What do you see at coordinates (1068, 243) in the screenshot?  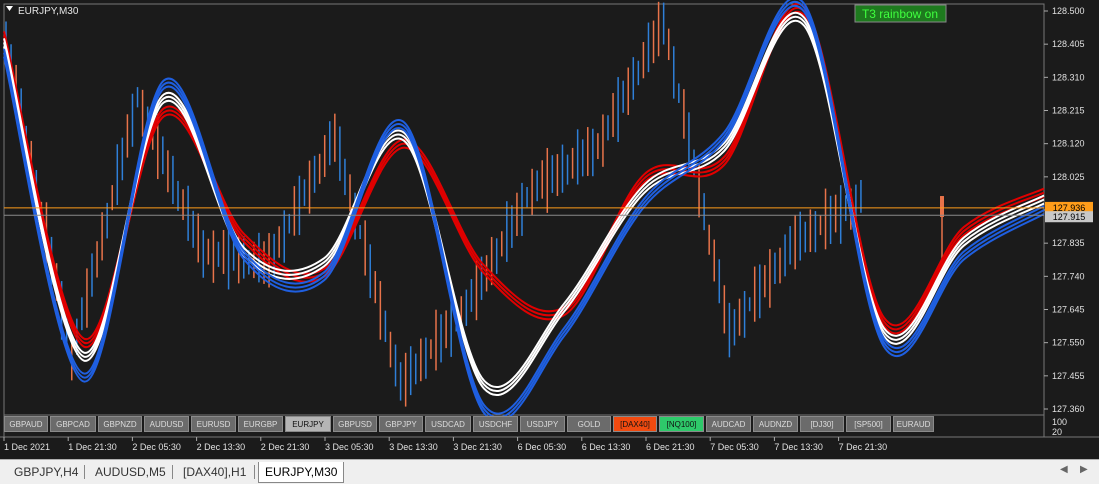 I see `price-tick-label: 127.835` at bounding box center [1068, 243].